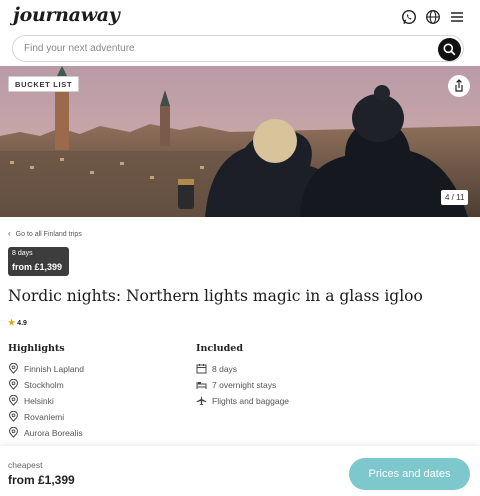  Describe the element at coordinates (455, 197) in the screenshot. I see `image-counter: 4 / 11` at that location.